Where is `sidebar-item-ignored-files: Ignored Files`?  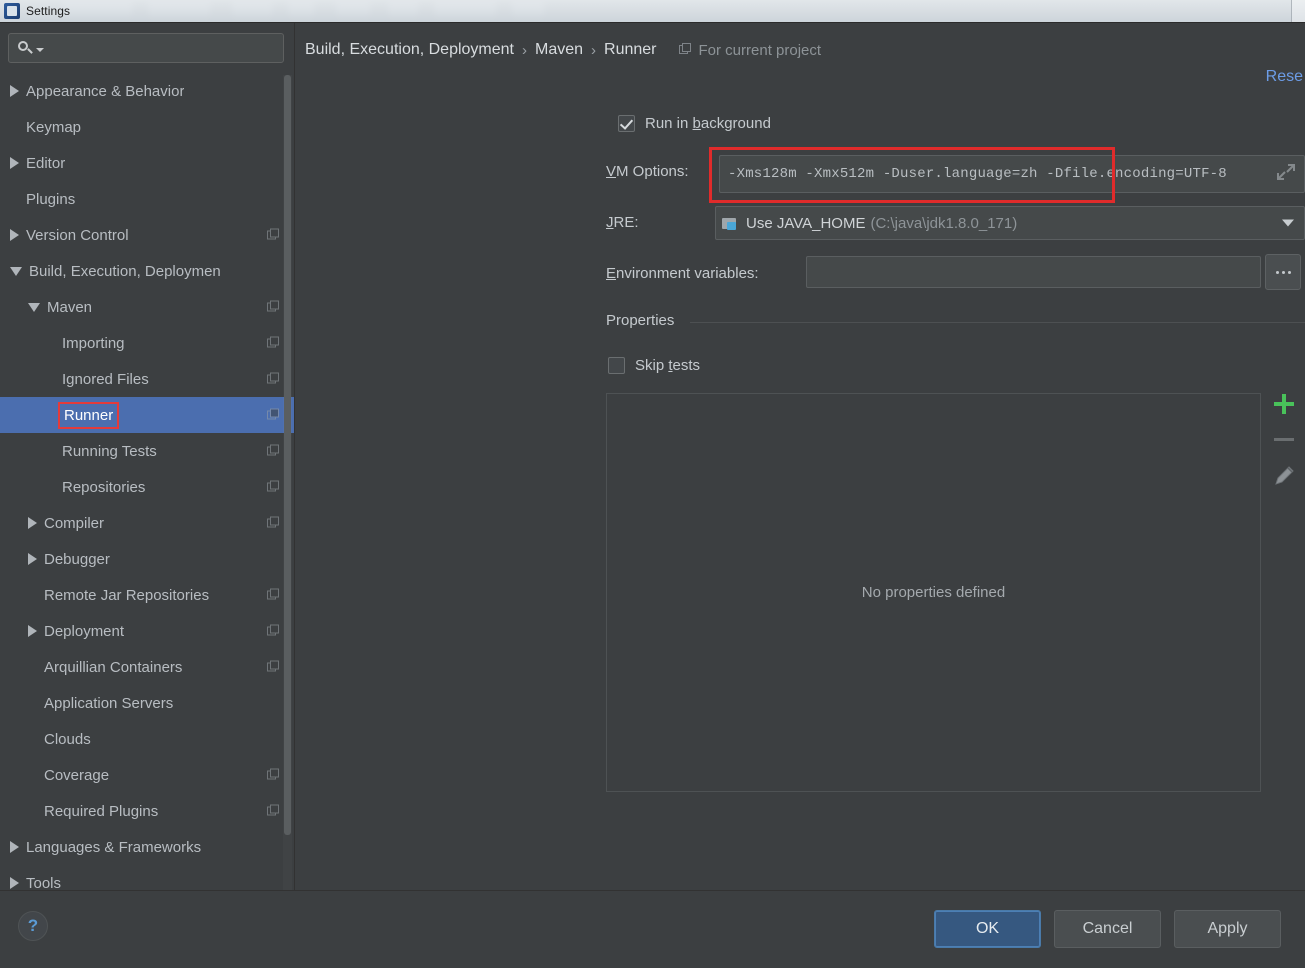 sidebar-item-ignored-files: Ignored Files is located at coordinates (147, 379).